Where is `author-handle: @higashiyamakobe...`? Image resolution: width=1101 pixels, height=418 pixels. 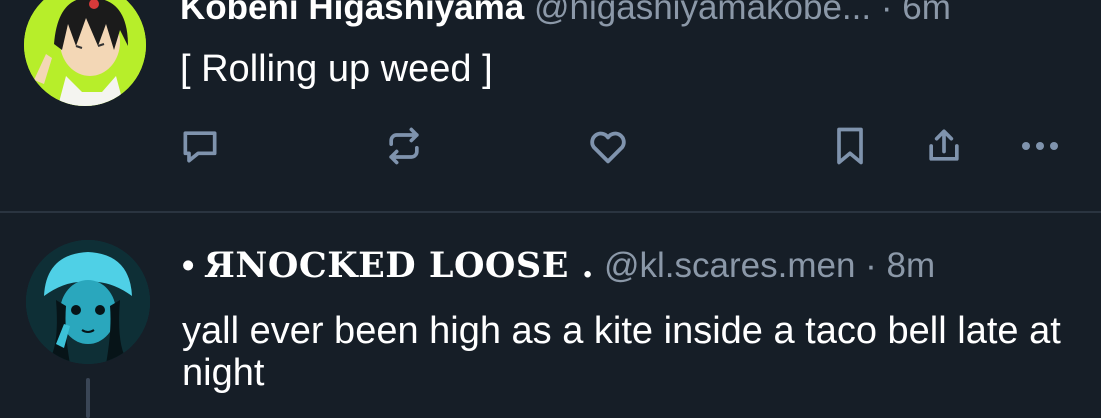
author-handle: @higashiyamakobe... is located at coordinates (702, 13).